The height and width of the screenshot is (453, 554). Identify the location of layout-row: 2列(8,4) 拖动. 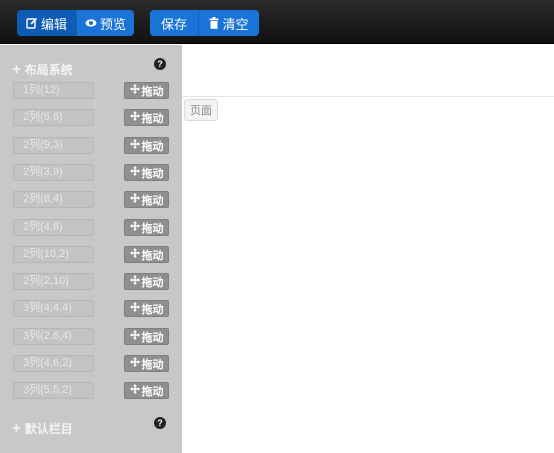
(91, 199).